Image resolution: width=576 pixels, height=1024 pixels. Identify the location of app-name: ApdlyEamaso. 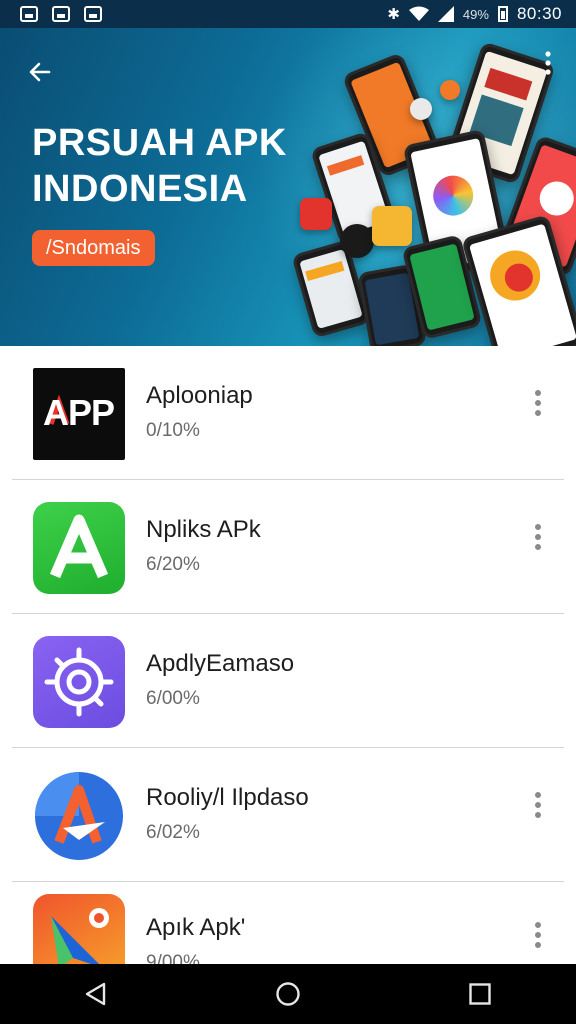
(220, 663).